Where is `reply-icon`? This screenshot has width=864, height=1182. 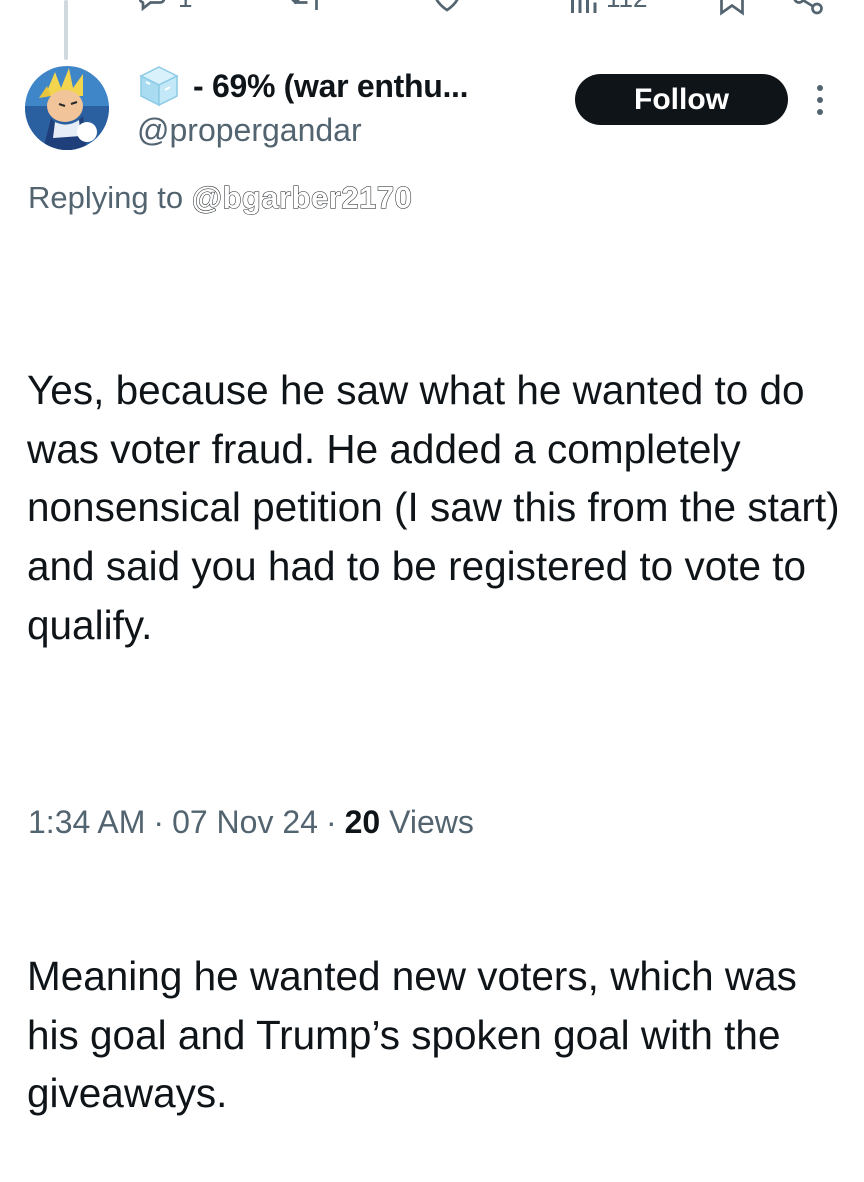
reply-icon is located at coordinates (152, 8).